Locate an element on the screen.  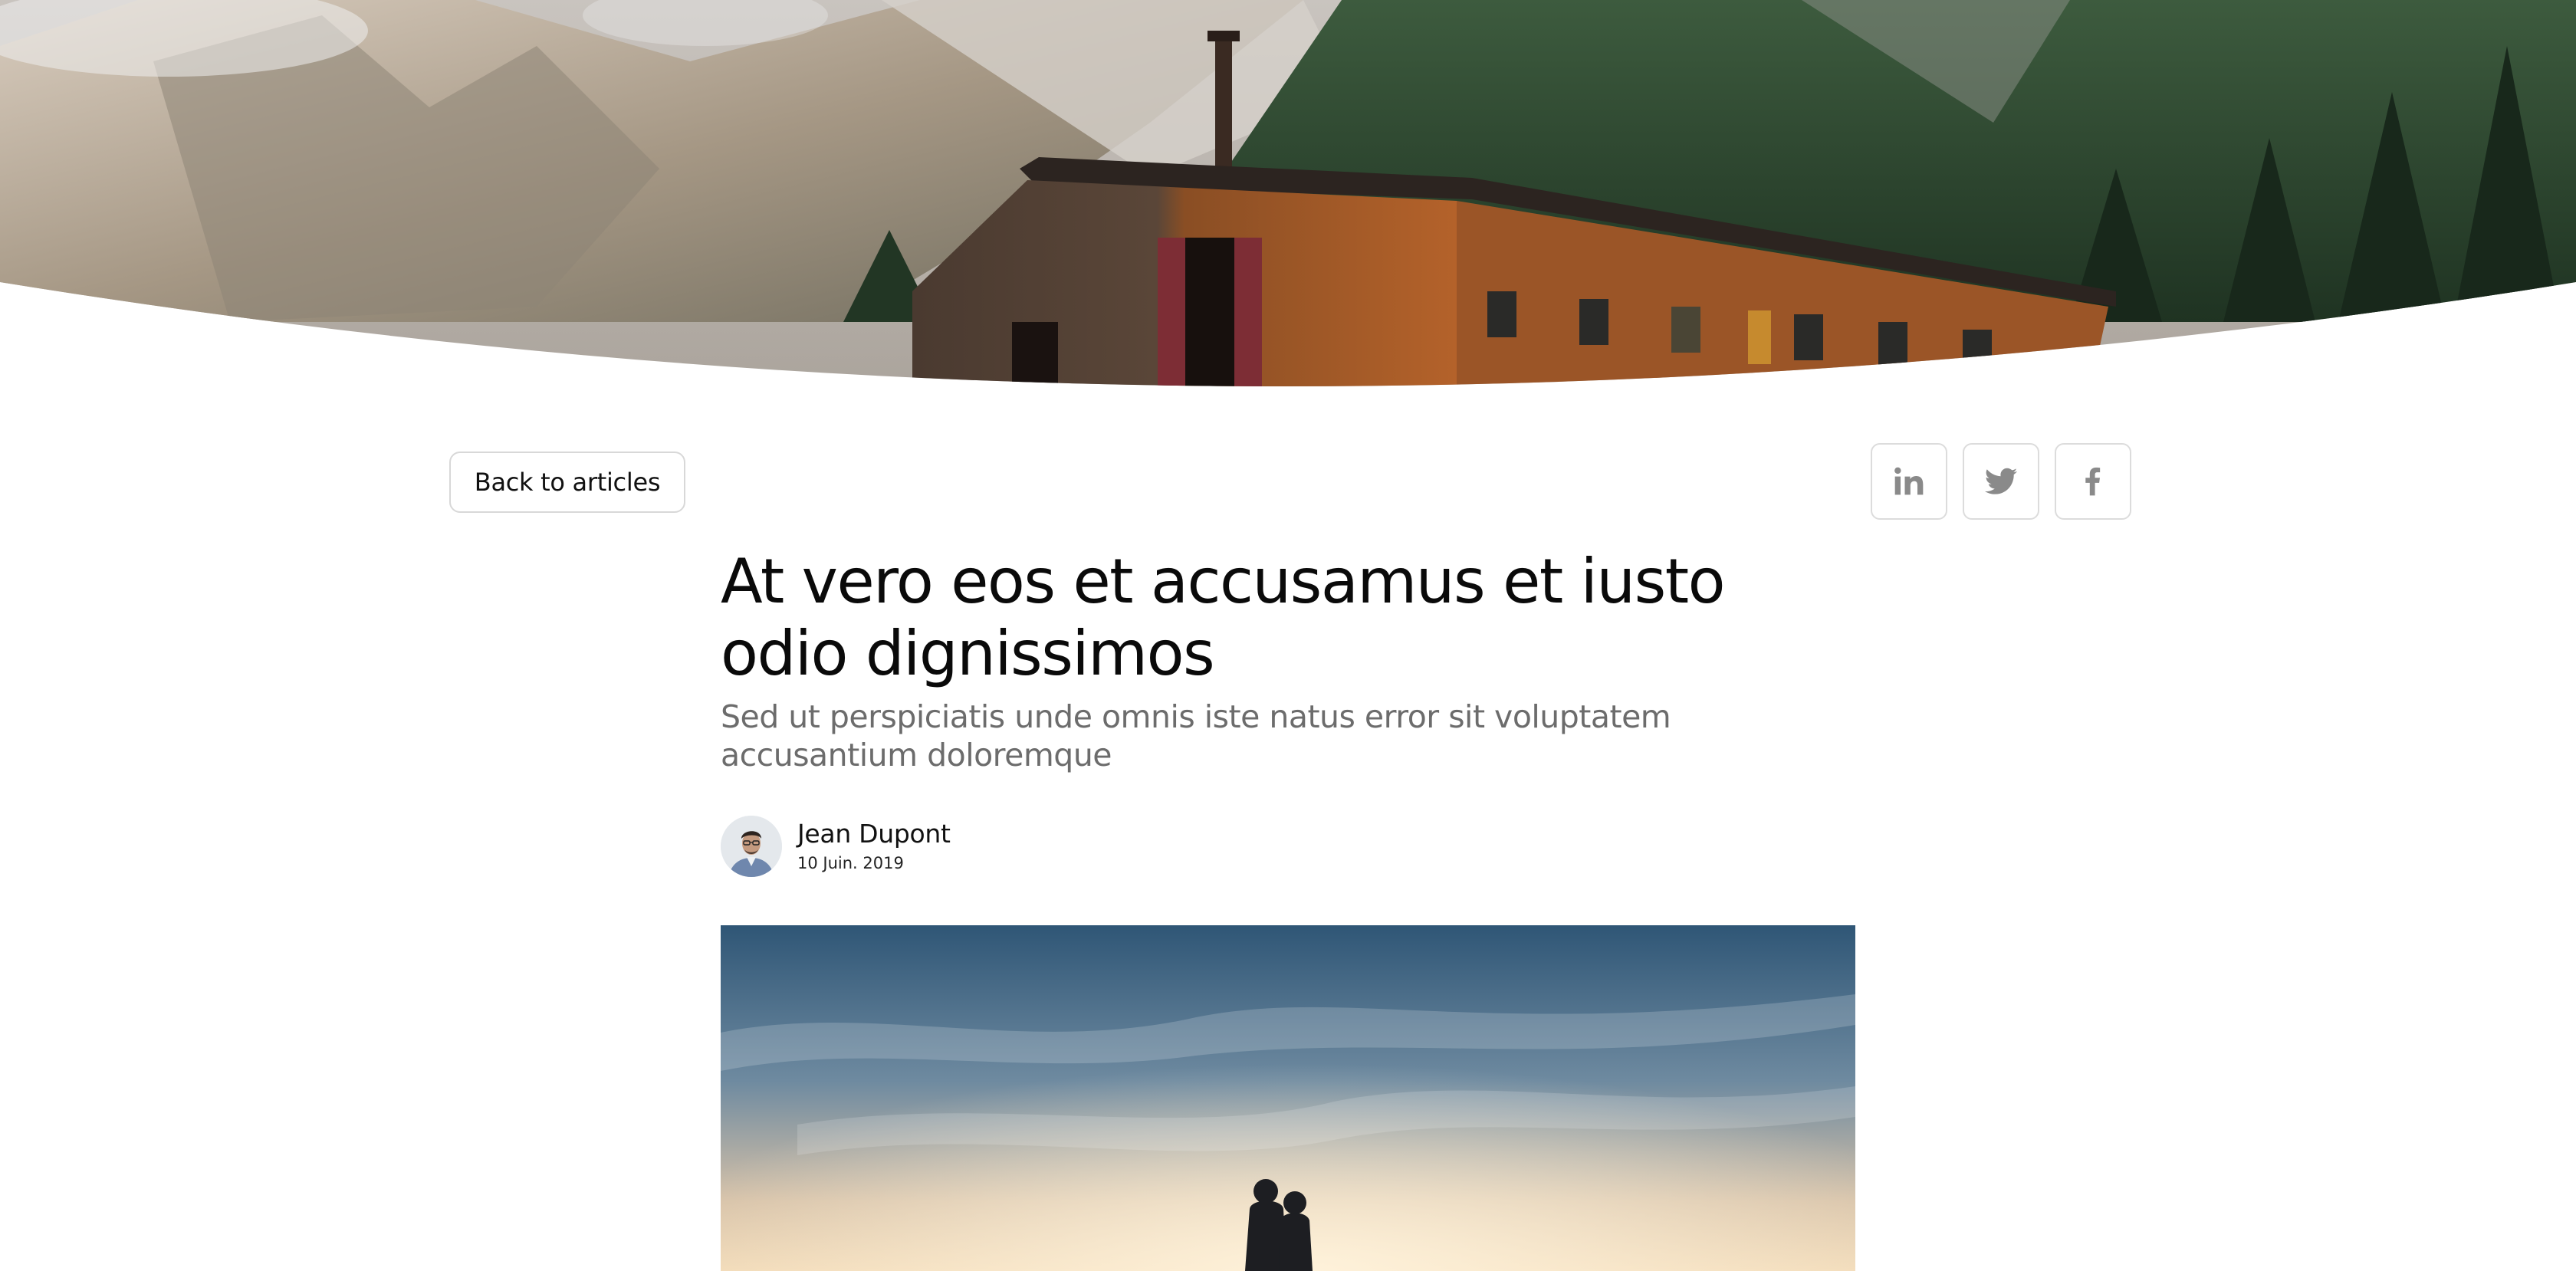
back-to-articles-button: Back to articles is located at coordinates (567, 482).